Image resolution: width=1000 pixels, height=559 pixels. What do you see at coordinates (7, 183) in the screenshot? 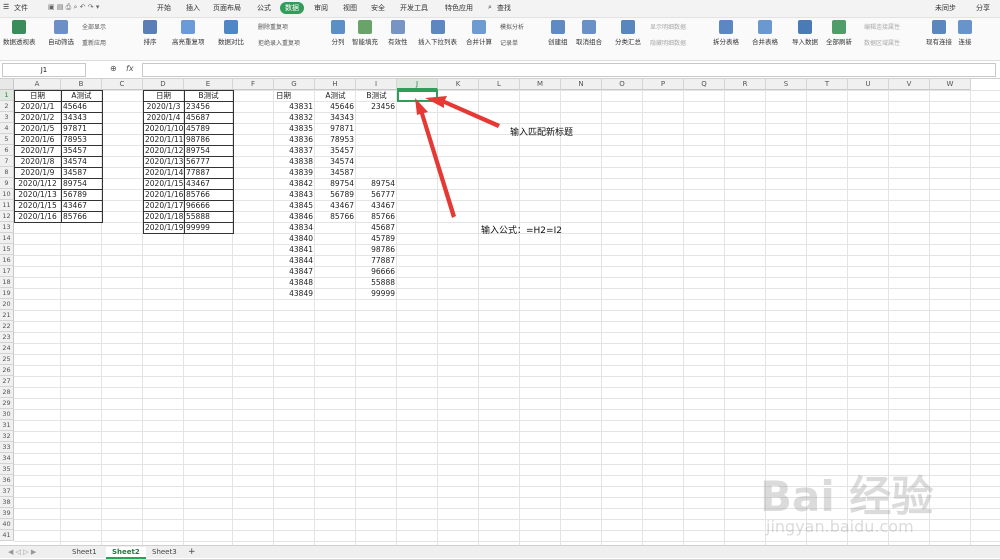
I see `row-header: 9` at bounding box center [7, 183].